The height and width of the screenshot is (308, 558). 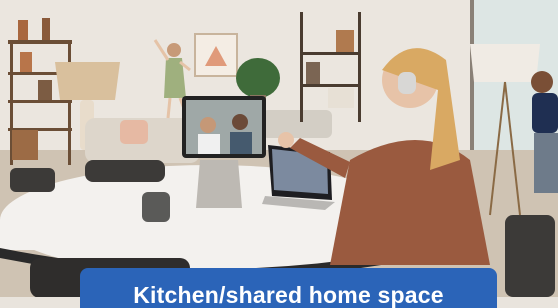 I want to click on mug, so click(x=156, y=207).